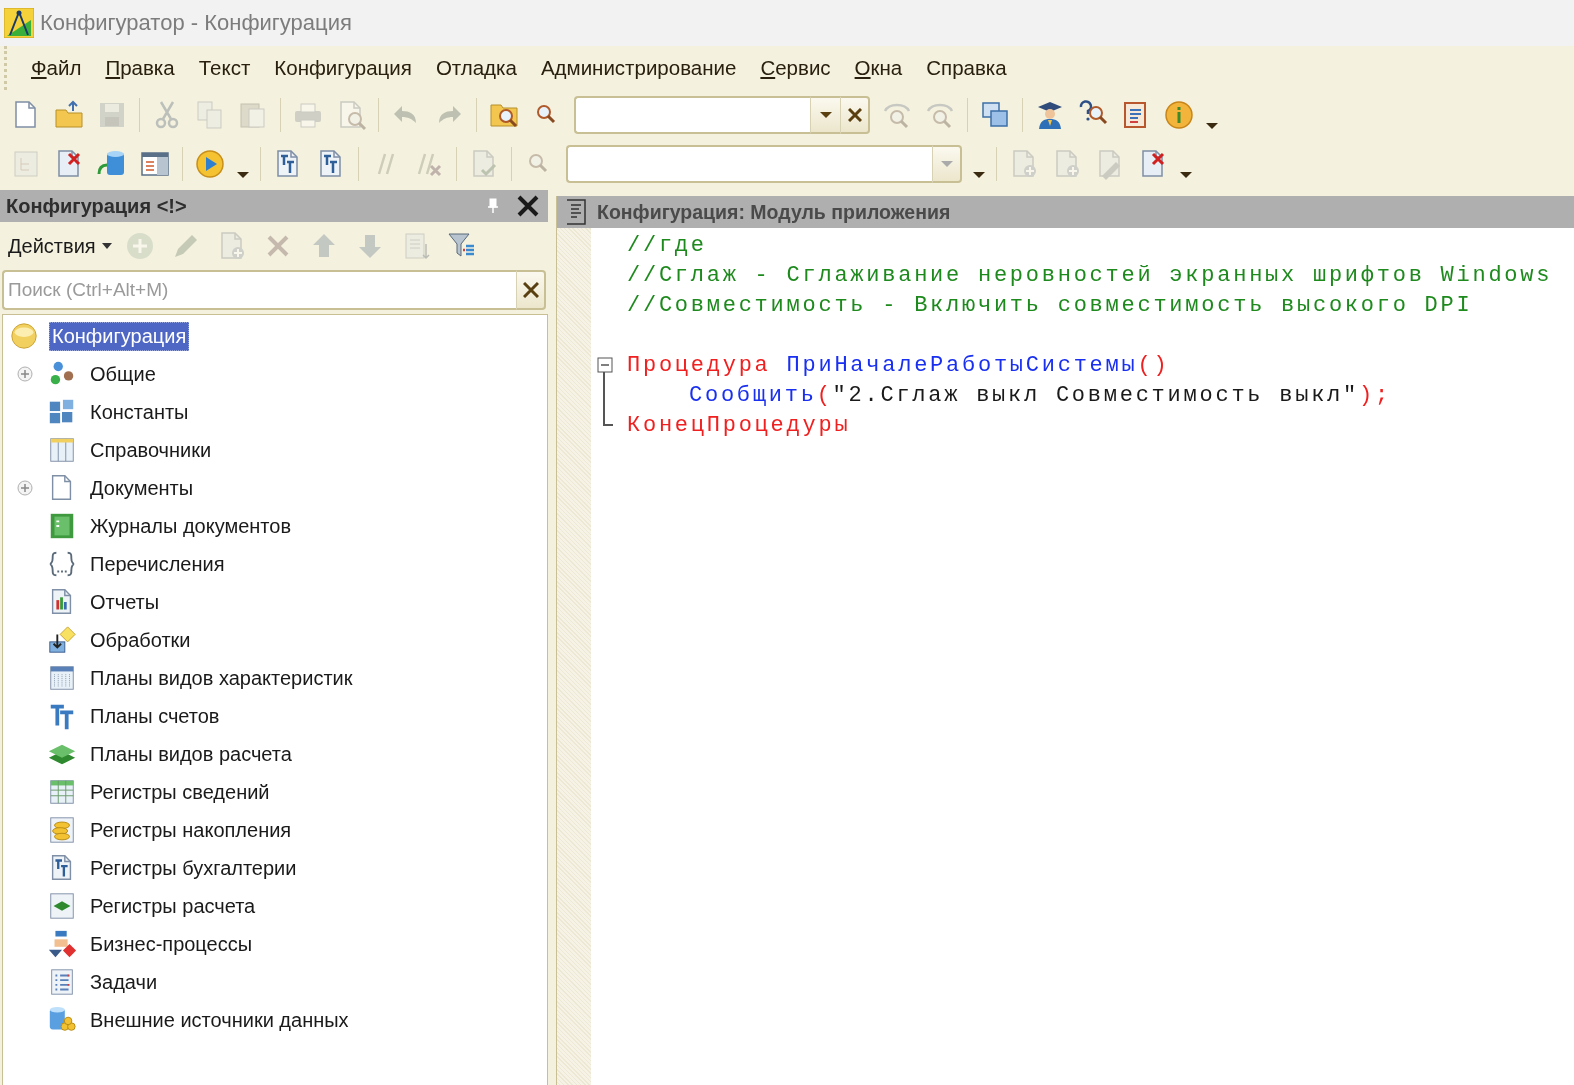 The image size is (1574, 1085). What do you see at coordinates (1179, 114) in the screenshot?
I see `info-icon` at bounding box center [1179, 114].